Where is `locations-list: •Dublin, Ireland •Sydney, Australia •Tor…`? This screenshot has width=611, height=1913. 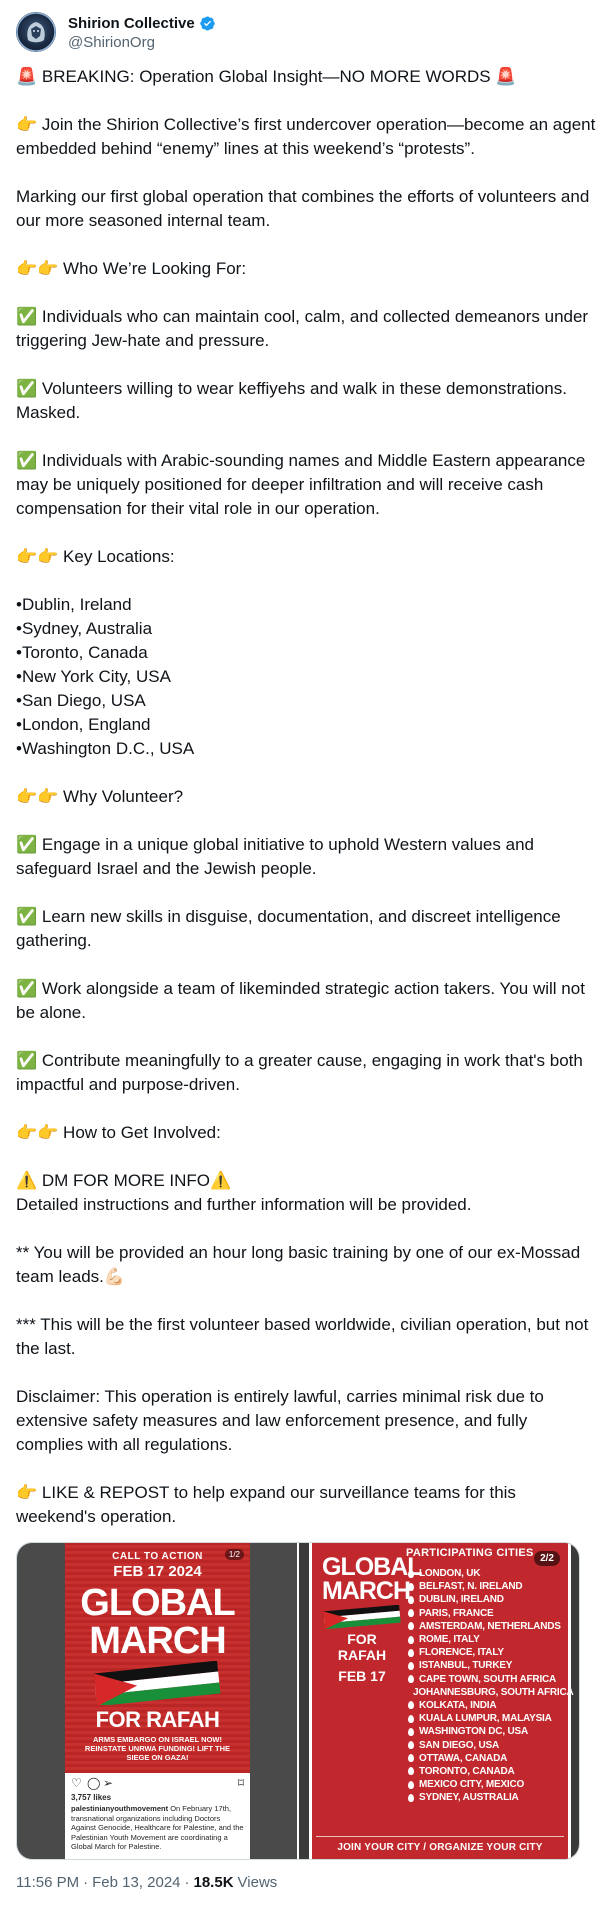 locations-list: •Dublin, Ireland •Sydney, Australia •Tor… is located at coordinates (306, 677).